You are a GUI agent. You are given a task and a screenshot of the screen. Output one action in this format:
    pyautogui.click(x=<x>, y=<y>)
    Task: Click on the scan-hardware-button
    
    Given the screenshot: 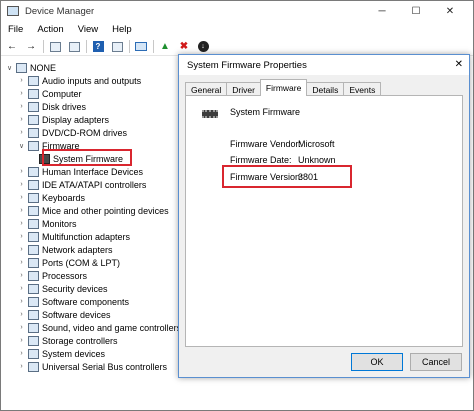 What is the action you would take?
    pyautogui.click(x=141, y=47)
    